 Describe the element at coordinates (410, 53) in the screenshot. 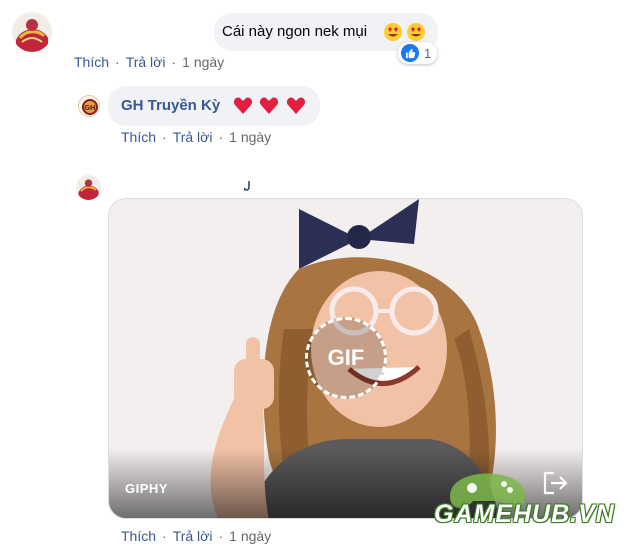

I see `like-icon` at that location.